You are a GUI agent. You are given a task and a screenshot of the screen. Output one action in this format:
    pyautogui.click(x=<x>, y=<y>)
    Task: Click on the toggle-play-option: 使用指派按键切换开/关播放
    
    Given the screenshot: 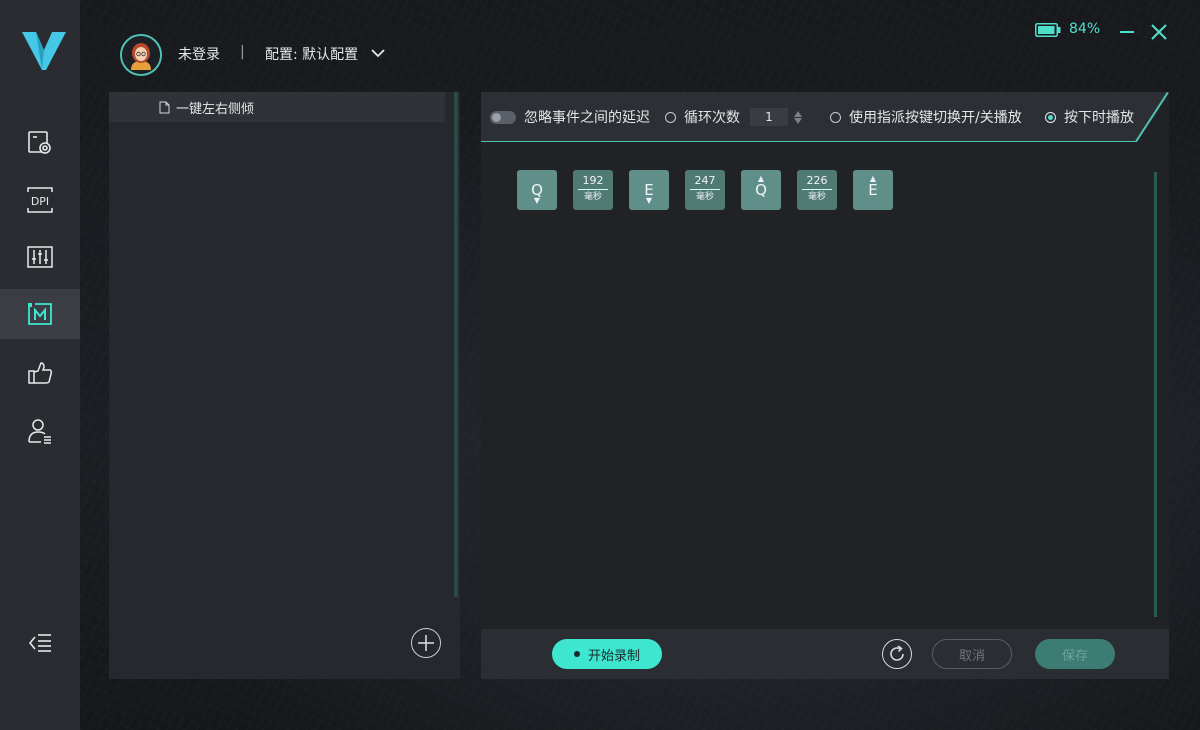 What is the action you would take?
    pyautogui.click(x=926, y=117)
    